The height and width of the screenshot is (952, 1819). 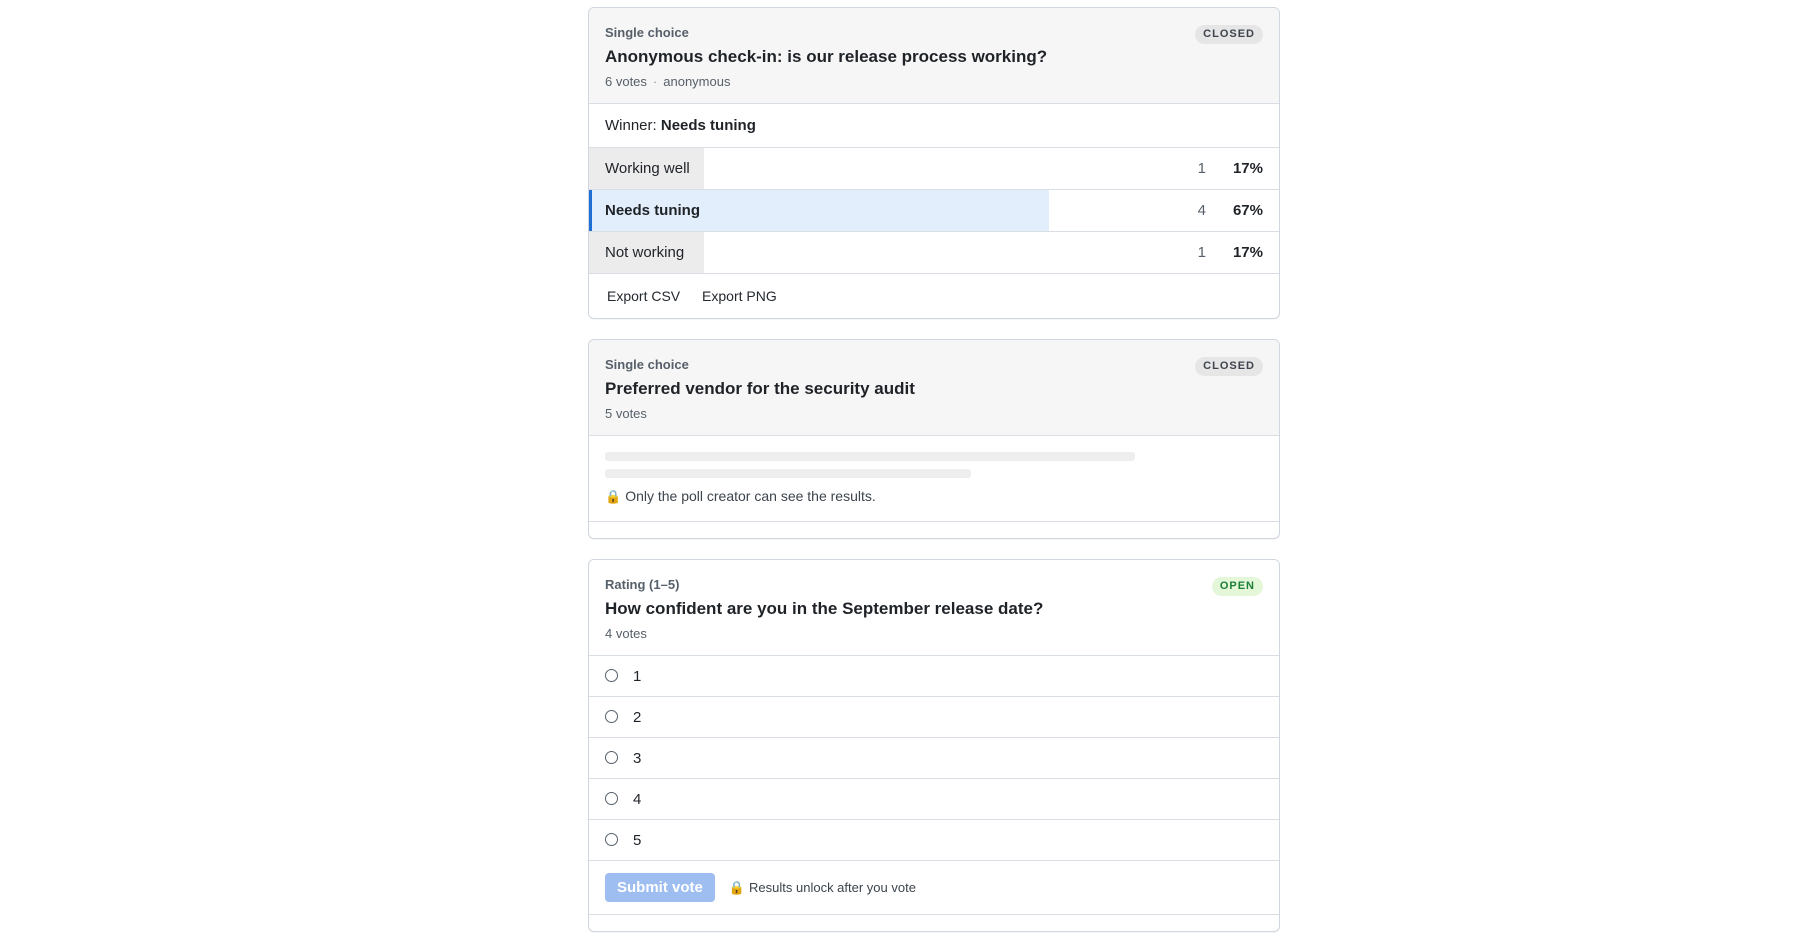 I want to click on unlock-note: 🔒 Results unlock after you vote, so click(x=822, y=888).